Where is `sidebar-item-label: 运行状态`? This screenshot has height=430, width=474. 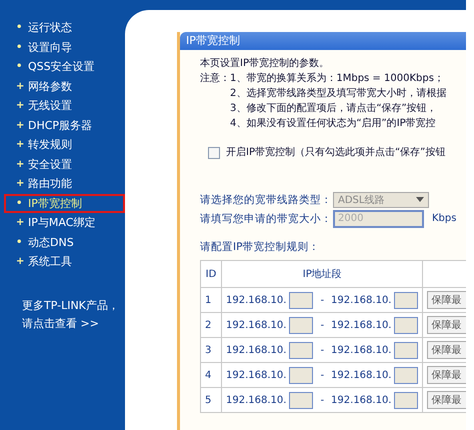
sidebar-item-label: 运行状态 is located at coordinates (50, 28).